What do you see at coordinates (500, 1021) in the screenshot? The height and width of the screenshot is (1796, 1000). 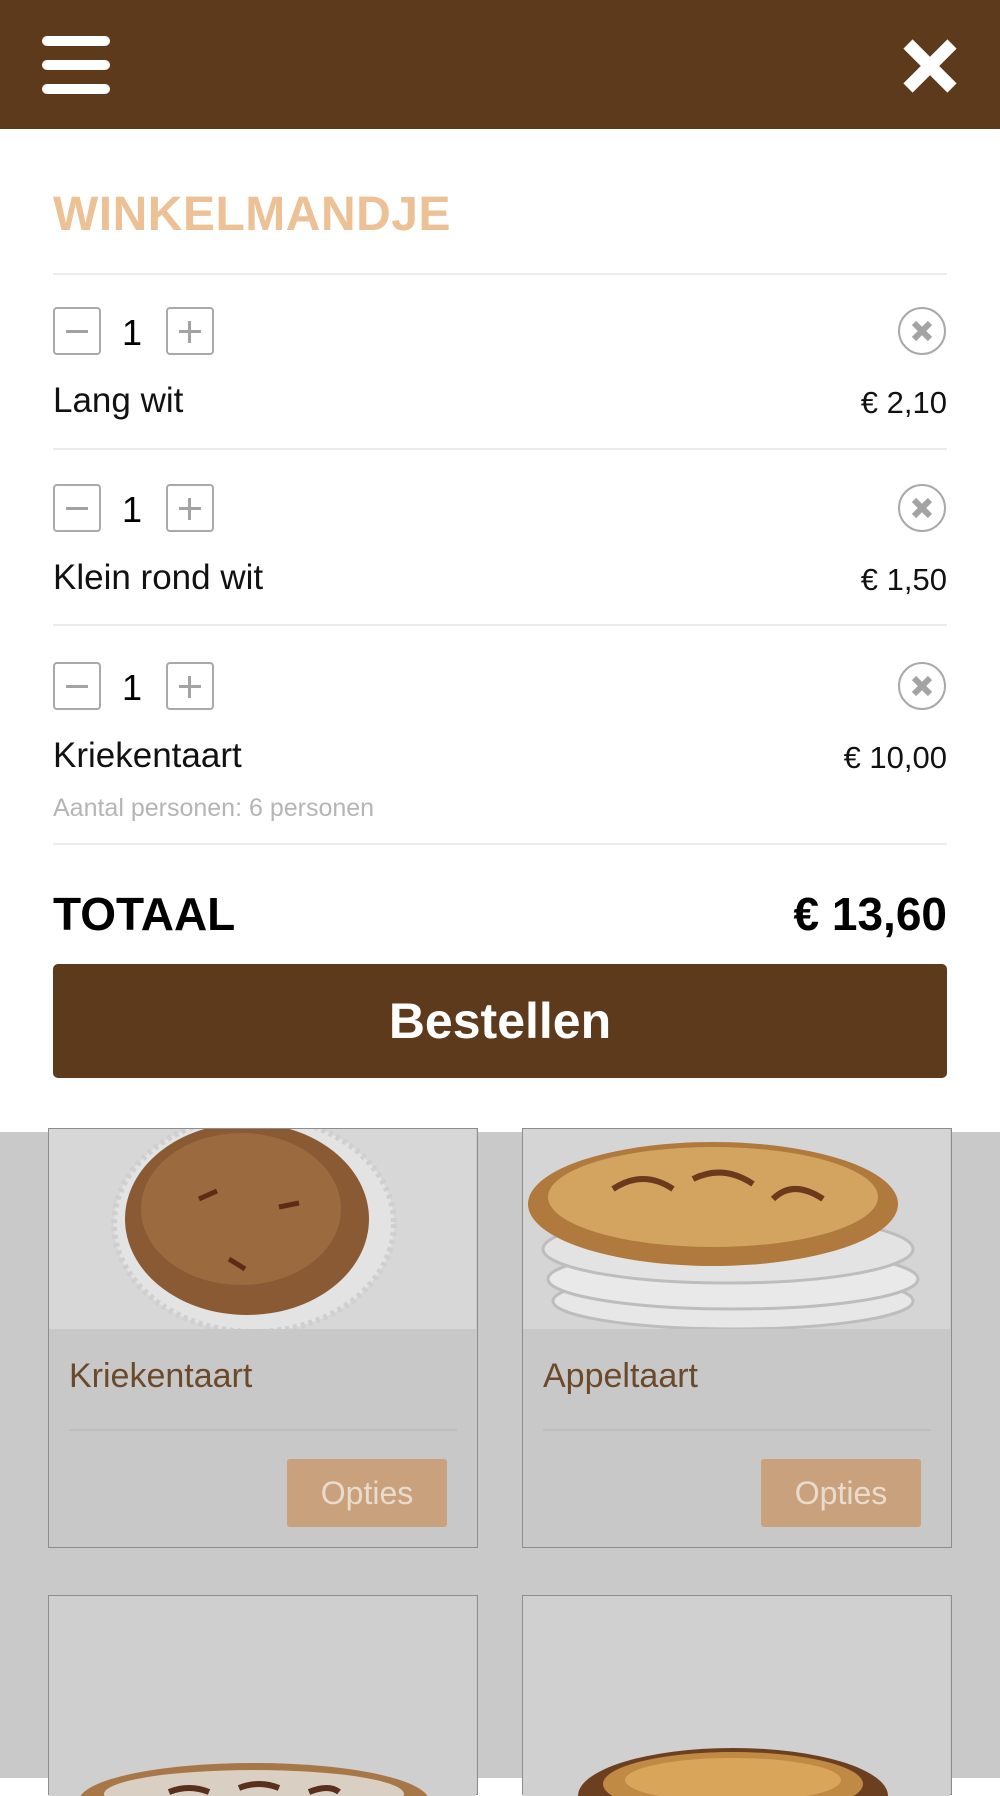 I see `order-button: Bestellen` at bounding box center [500, 1021].